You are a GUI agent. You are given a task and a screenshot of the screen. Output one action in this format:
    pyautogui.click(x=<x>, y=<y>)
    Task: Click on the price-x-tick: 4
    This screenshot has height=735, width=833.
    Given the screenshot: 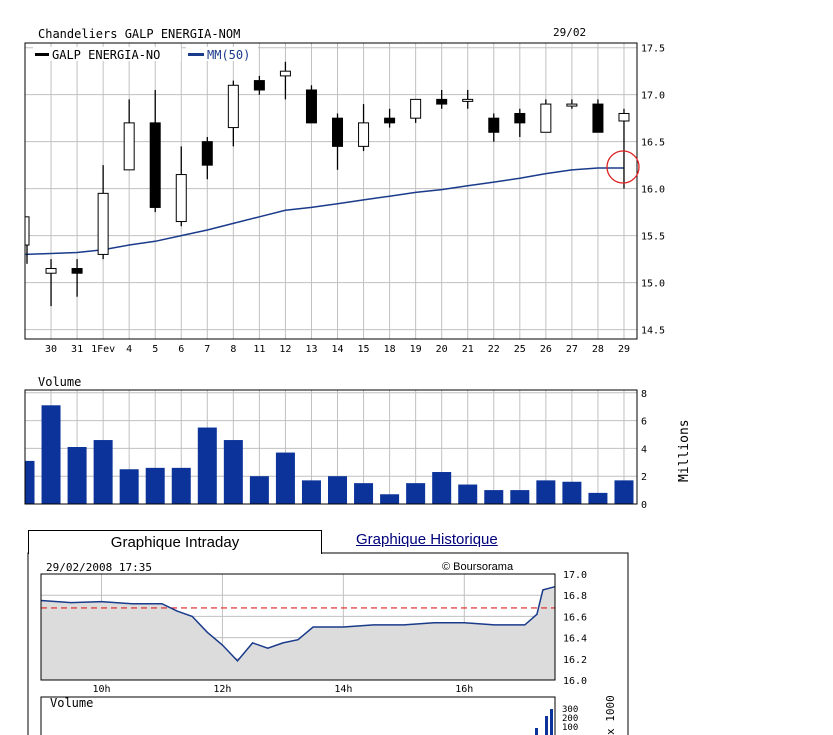 What is the action you would take?
    pyautogui.click(x=129, y=349)
    